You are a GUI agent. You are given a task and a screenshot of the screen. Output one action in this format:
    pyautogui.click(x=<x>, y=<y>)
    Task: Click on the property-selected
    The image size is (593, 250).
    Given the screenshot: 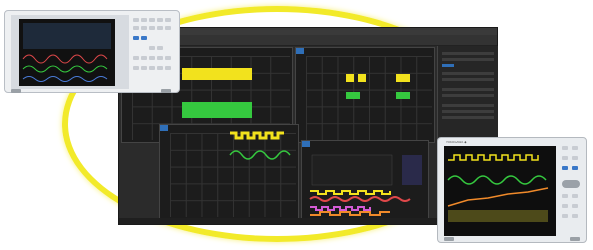 What is the action you would take?
    pyautogui.click(x=448, y=65)
    